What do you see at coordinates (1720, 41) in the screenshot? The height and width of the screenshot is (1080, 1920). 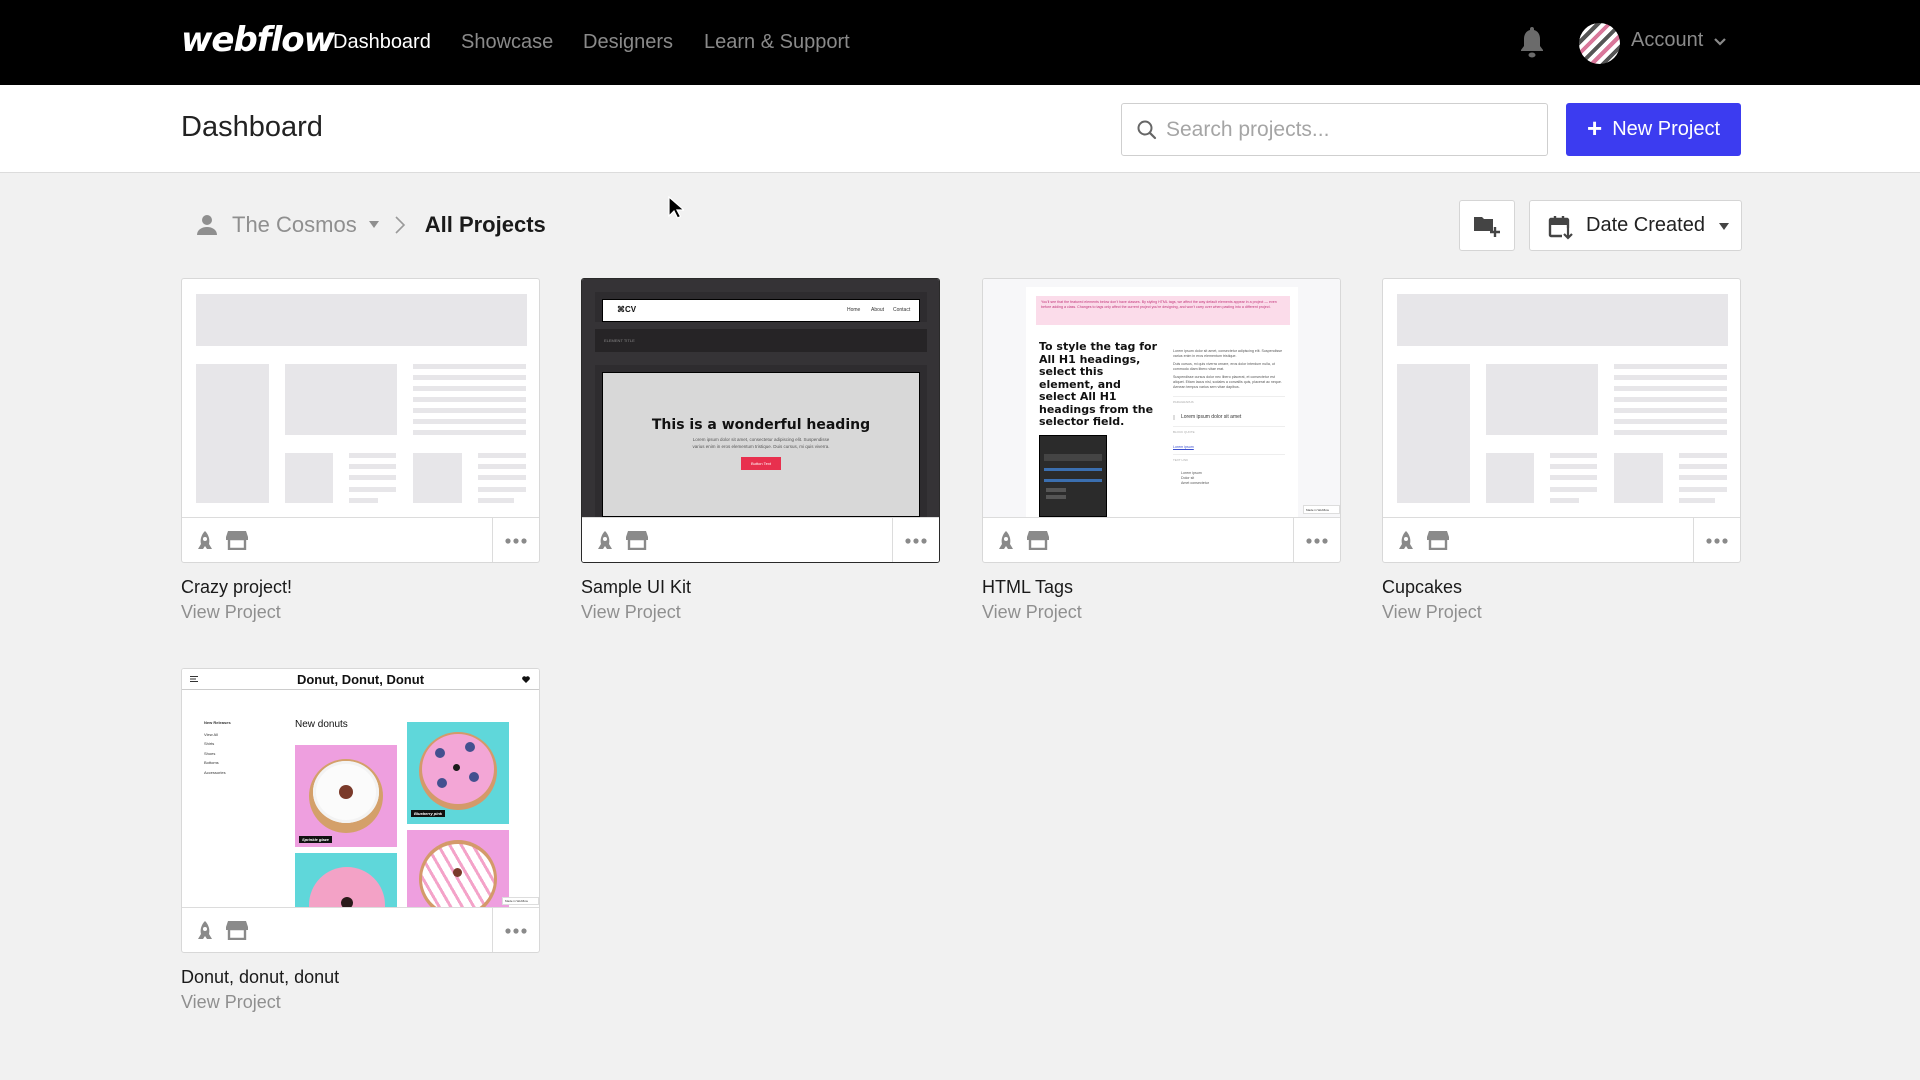 I see `chevron-down-icon` at bounding box center [1720, 41].